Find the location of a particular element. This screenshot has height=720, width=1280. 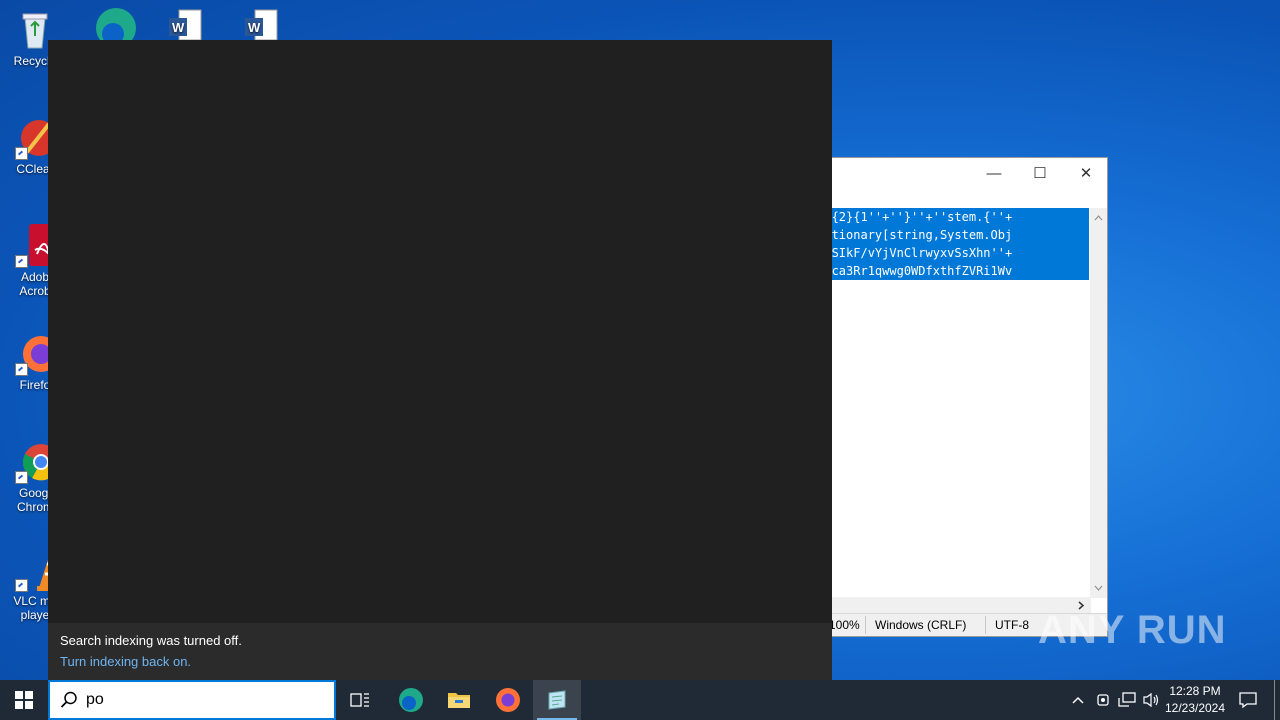

maximize-icon: ☐ is located at coordinates (1040, 173).